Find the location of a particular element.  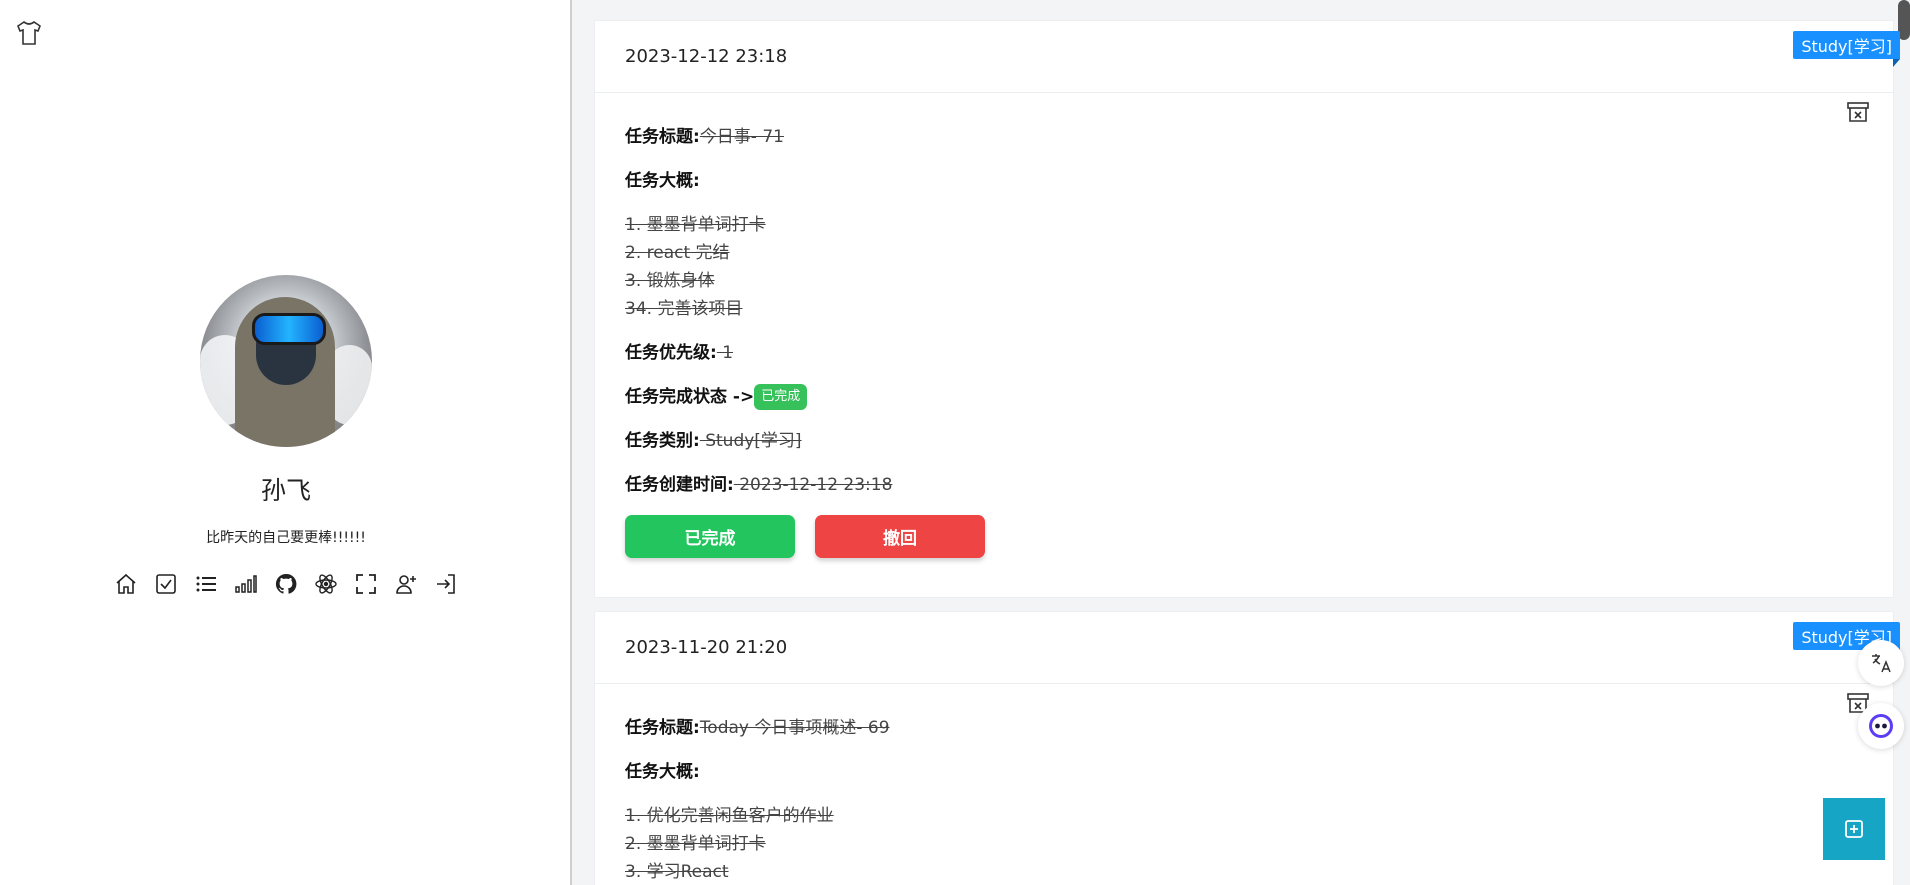

logout-icon is located at coordinates (446, 584).